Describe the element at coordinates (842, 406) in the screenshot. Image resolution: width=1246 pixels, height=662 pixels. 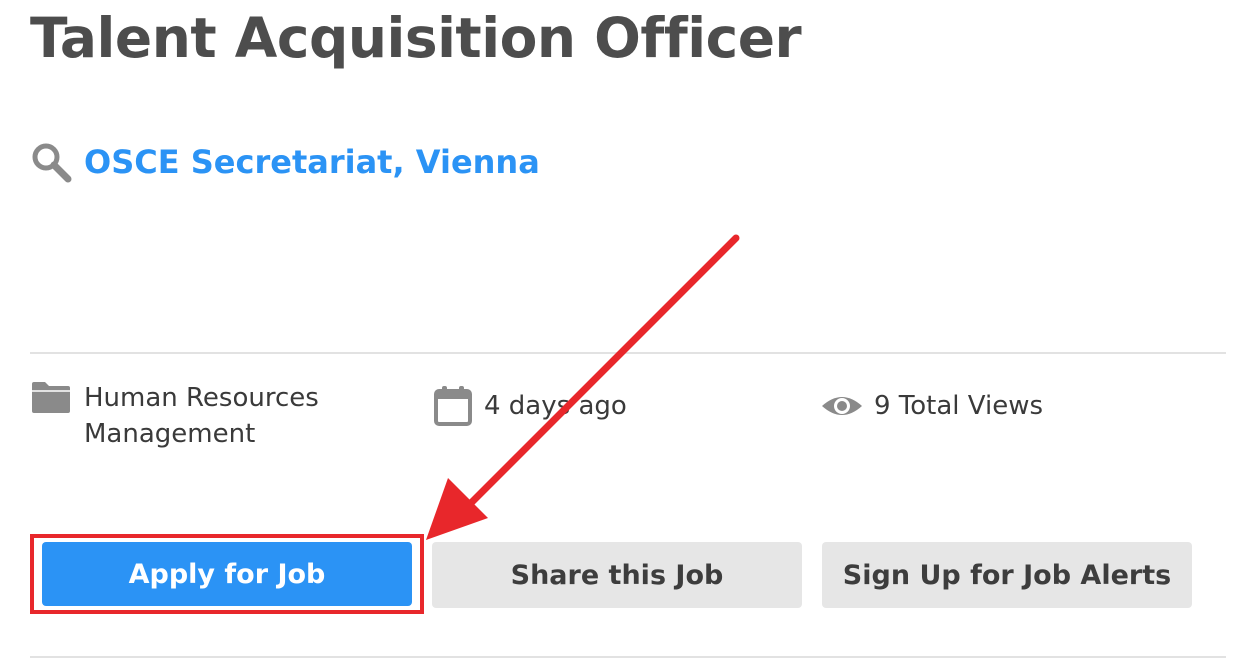
I see `eye-icon` at that location.